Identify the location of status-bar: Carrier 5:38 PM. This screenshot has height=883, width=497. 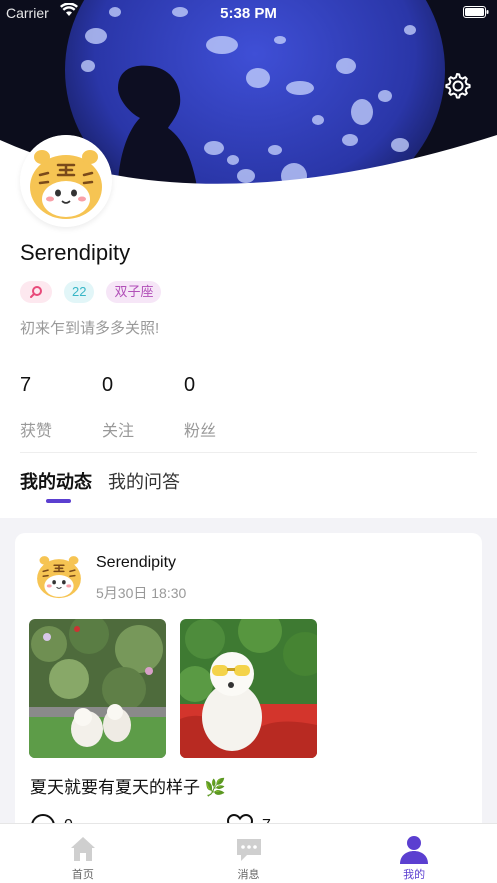
(248, 13).